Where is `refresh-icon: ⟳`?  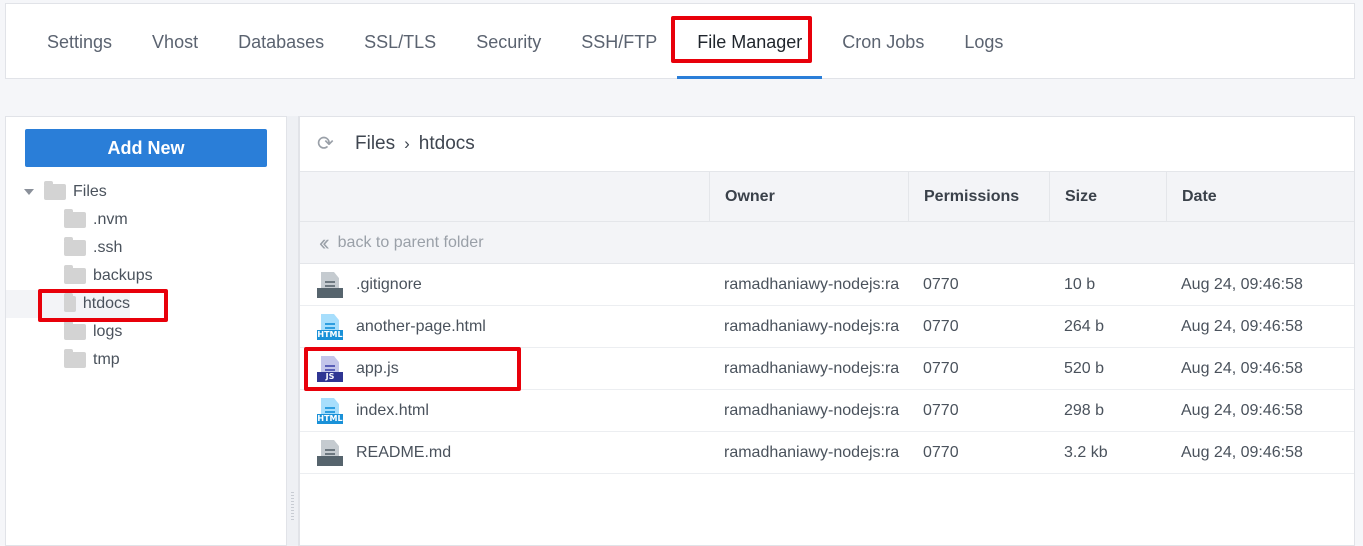 refresh-icon: ⟳ is located at coordinates (327, 144).